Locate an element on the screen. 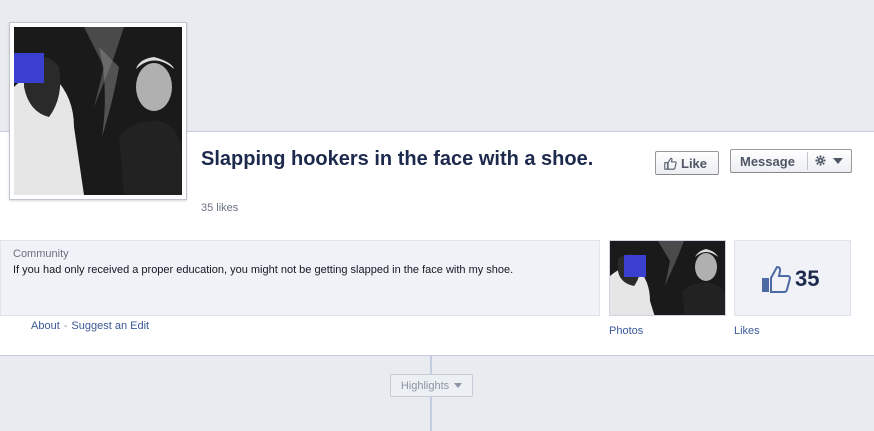  profile-photo is located at coordinates (98, 111).